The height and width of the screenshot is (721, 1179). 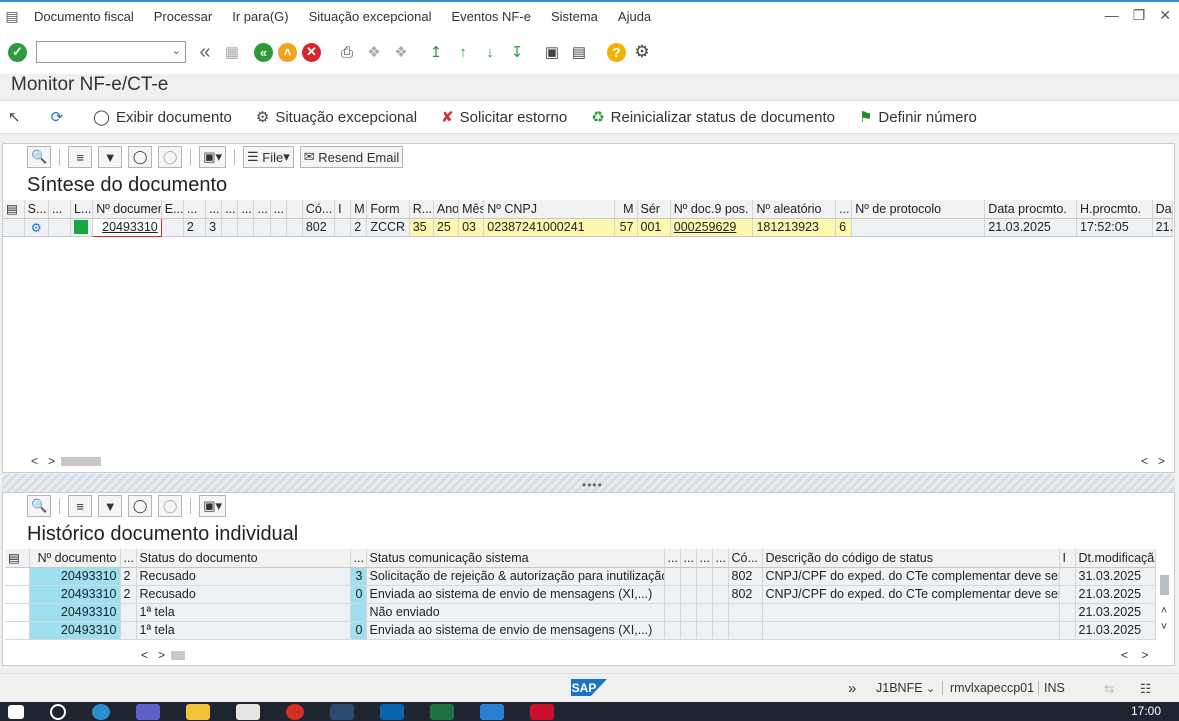 What do you see at coordinates (140, 157) in the screenshot?
I see `binoculars-icon: ◯` at bounding box center [140, 157].